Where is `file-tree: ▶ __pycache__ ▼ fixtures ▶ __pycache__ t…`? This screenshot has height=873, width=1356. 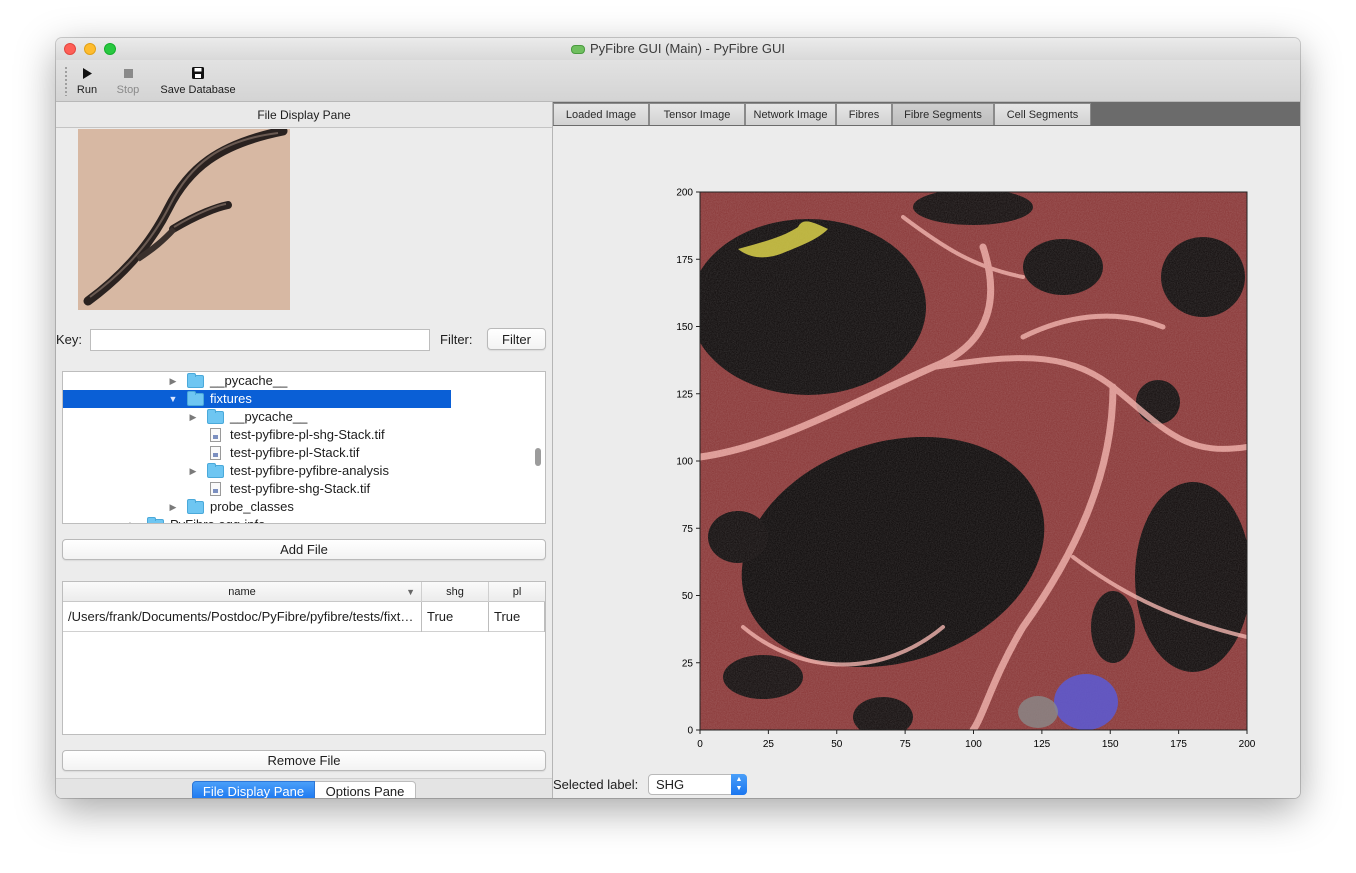
file-tree: ▶ __pycache__ ▼ fixtures ▶ __pycache__ t… is located at coordinates (304, 447).